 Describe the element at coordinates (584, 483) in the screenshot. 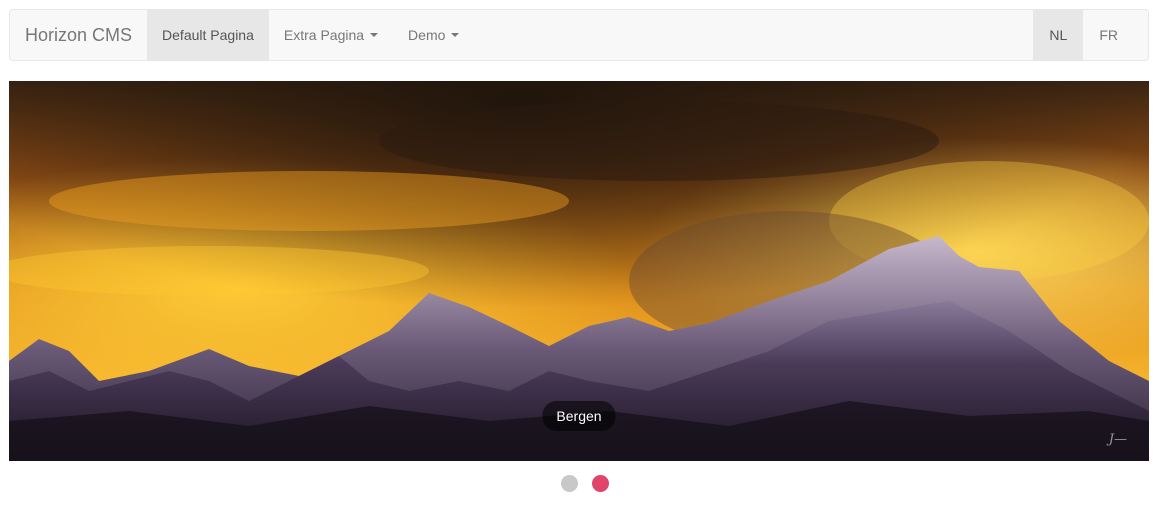

I see `carousel-indicators` at that location.